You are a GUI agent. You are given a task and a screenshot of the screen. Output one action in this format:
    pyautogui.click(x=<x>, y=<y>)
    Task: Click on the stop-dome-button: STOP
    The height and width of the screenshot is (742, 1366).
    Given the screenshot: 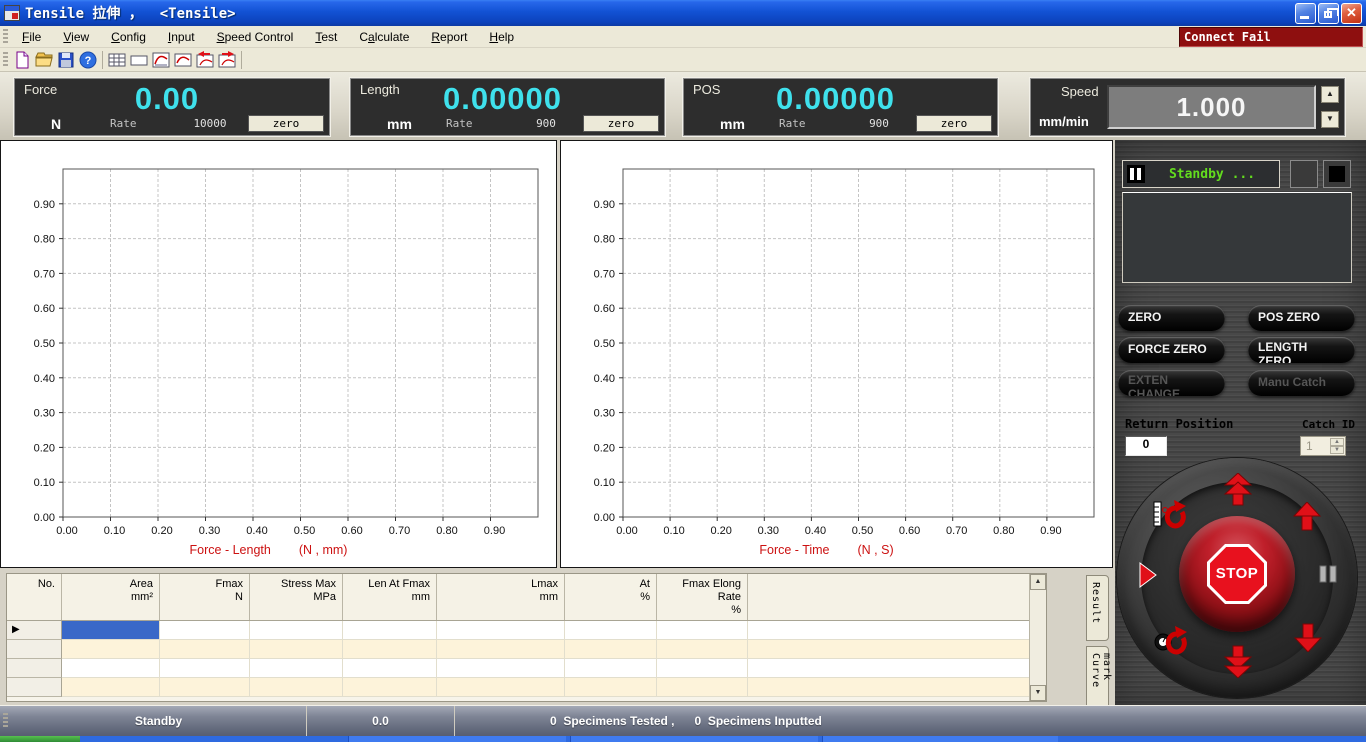 What is the action you would take?
    pyautogui.click(x=1237, y=574)
    